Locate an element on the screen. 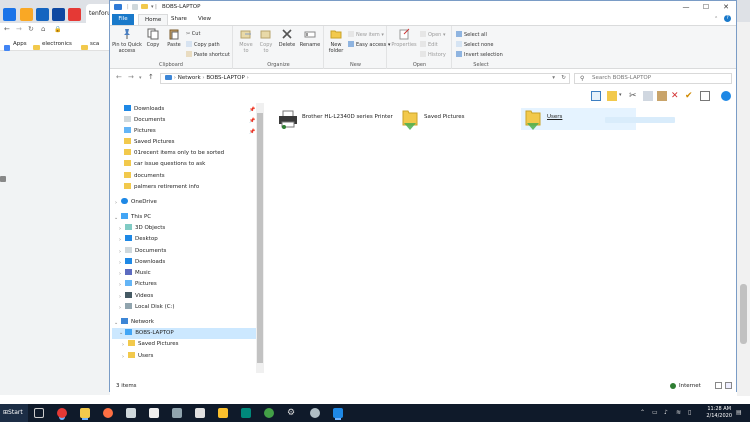 The width and height of the screenshot is (750, 422). calculator-icon is located at coordinates (131, 413).